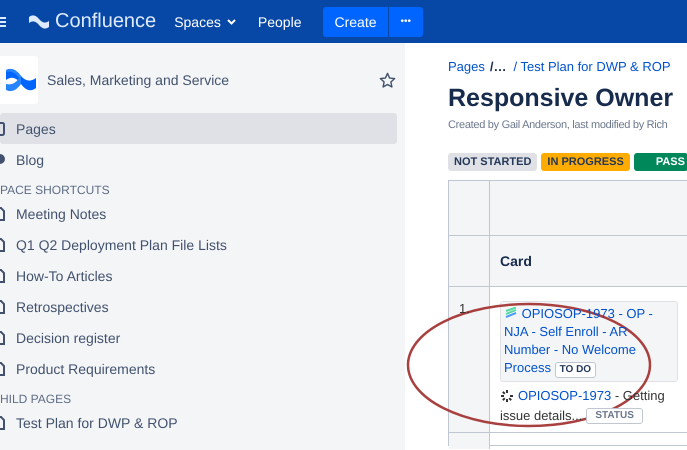 This screenshot has width=687, height=450. I want to click on breadcrumb-link: / Test Plan for DWP & ROP, so click(592, 66).